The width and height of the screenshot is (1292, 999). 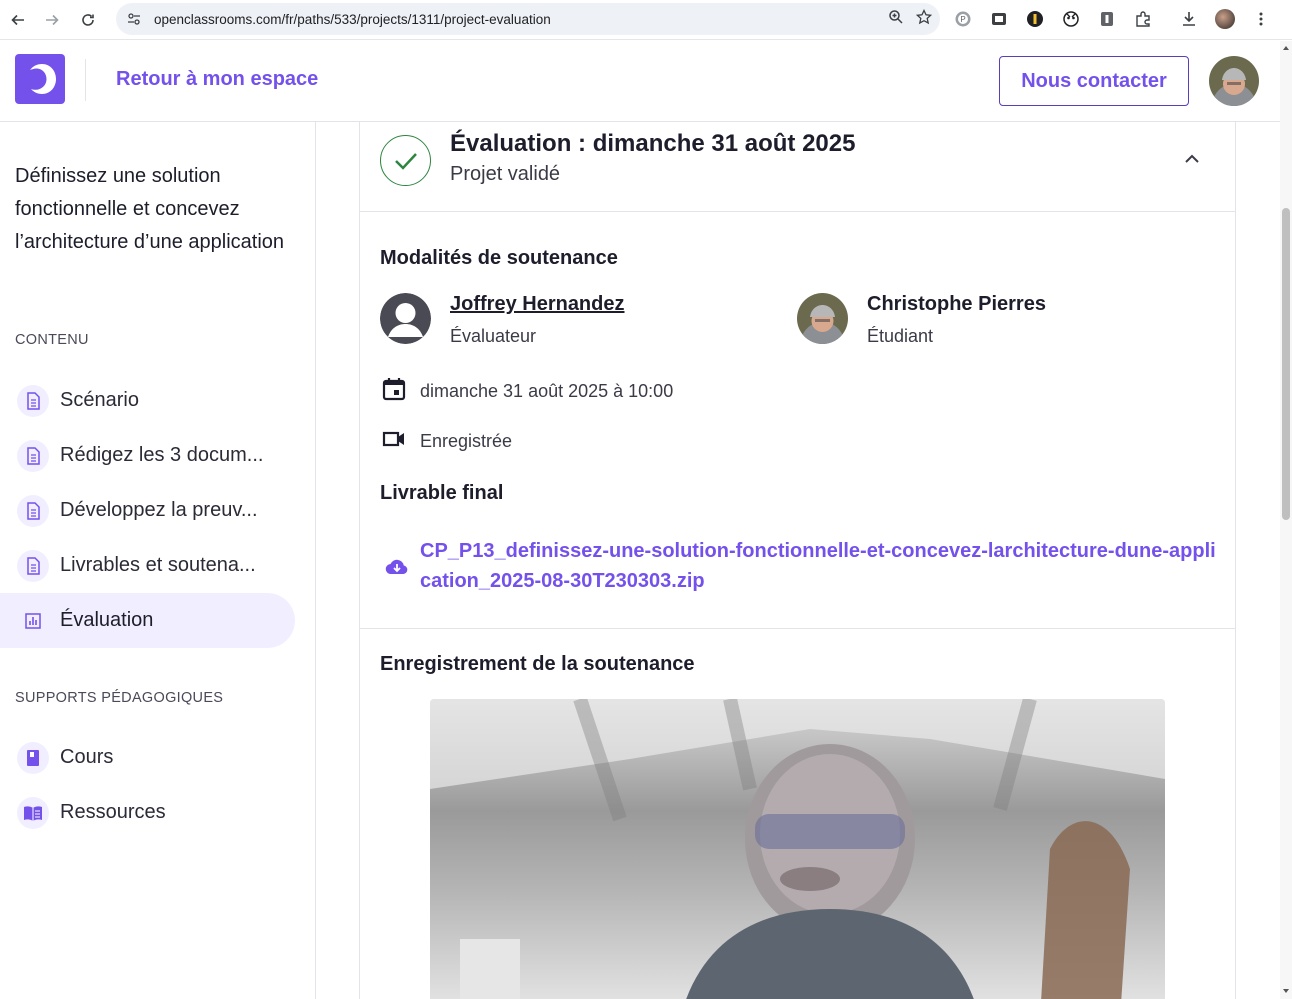 I want to click on student-info: Christophe Pierres Étudiant, so click(x=997, y=320).